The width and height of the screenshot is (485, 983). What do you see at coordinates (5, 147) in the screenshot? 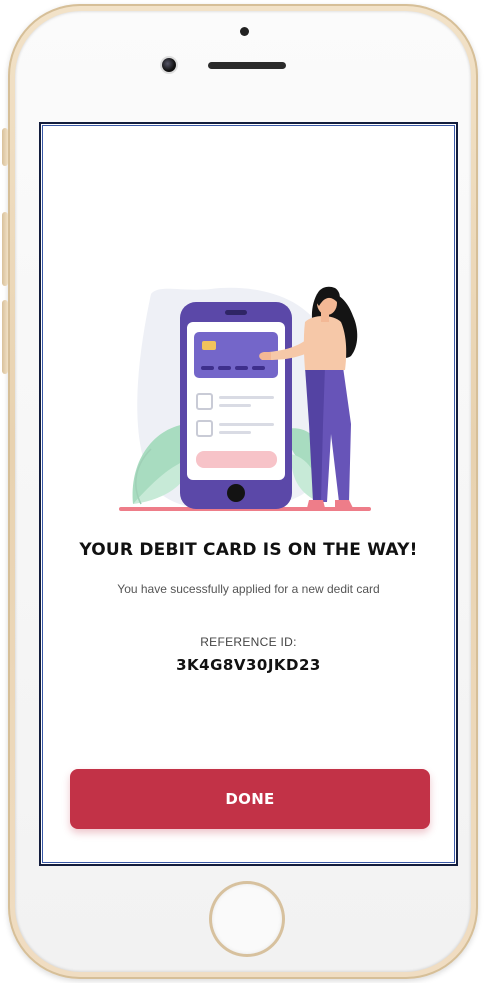
I see `phone-mute-switch` at bounding box center [5, 147].